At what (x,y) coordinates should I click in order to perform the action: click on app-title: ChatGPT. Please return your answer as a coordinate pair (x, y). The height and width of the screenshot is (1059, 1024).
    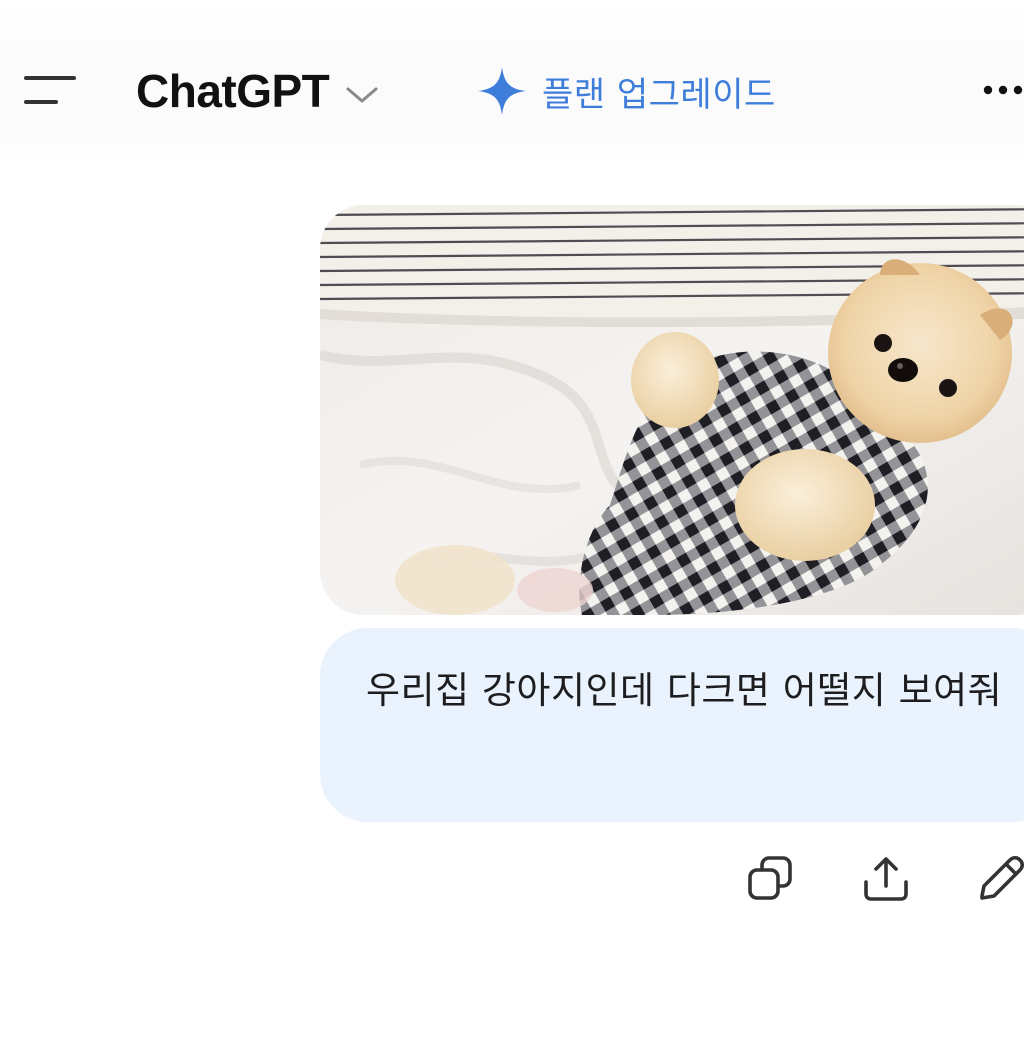
    Looking at the image, I should click on (233, 91).